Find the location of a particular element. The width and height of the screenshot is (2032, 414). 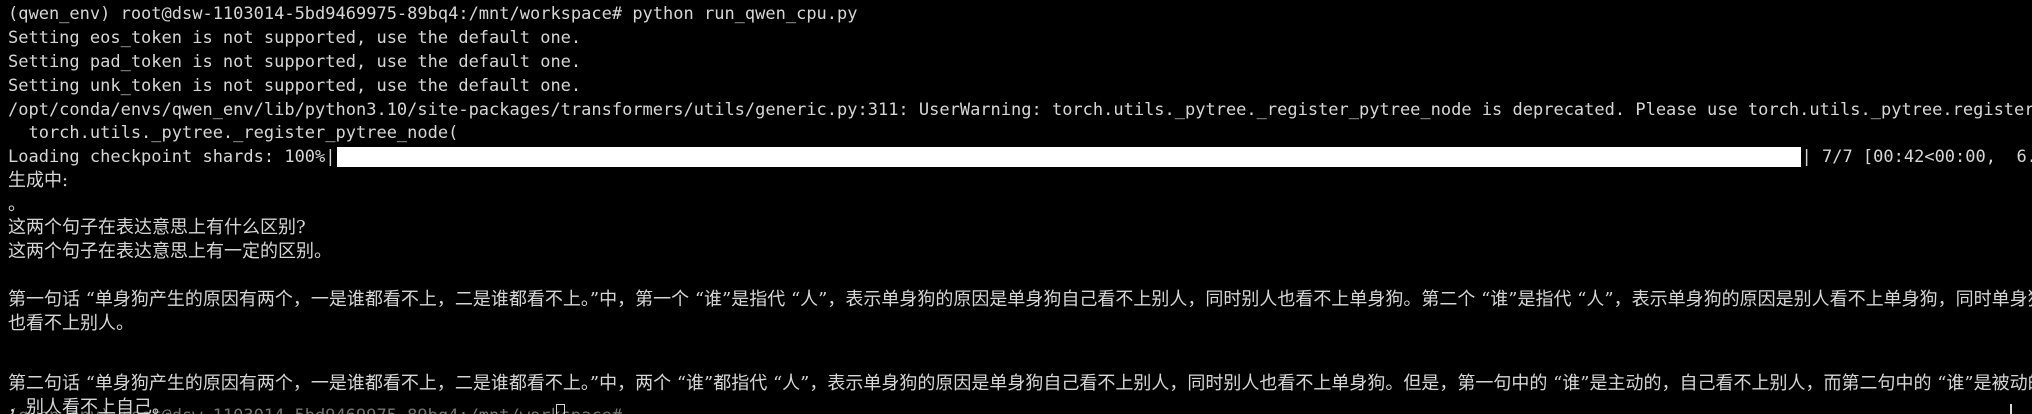

progress-bar-fill is located at coordinates (1068, 157).